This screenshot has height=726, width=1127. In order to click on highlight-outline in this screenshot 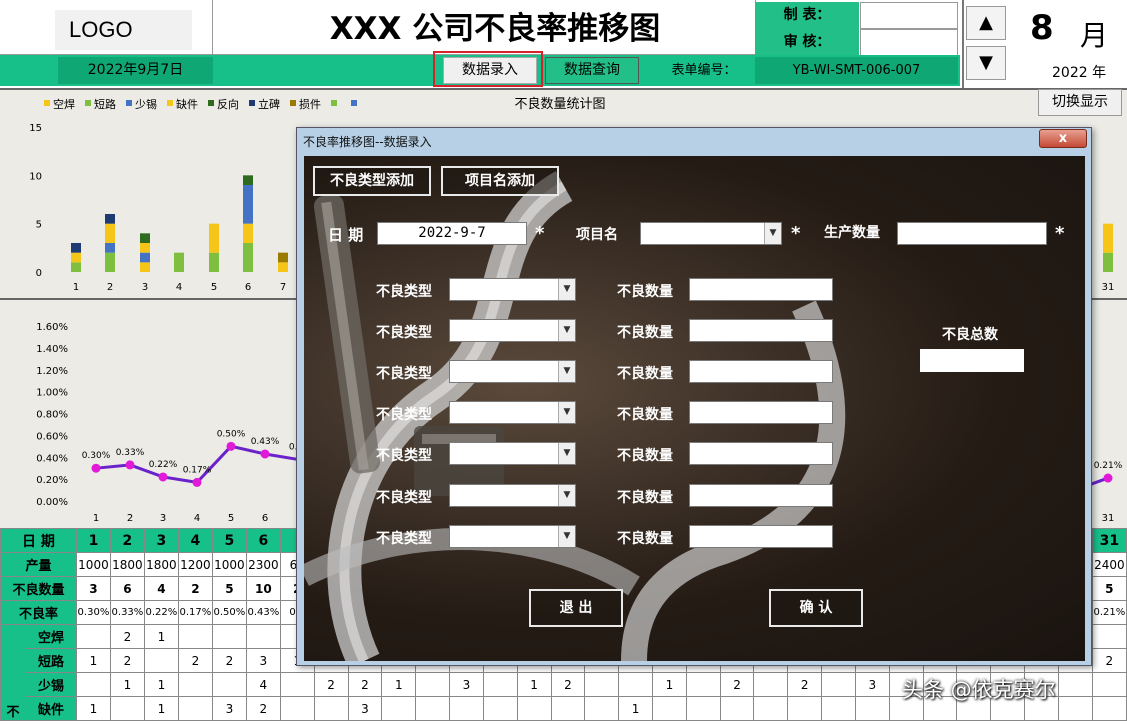, I will do `click(488, 69)`.